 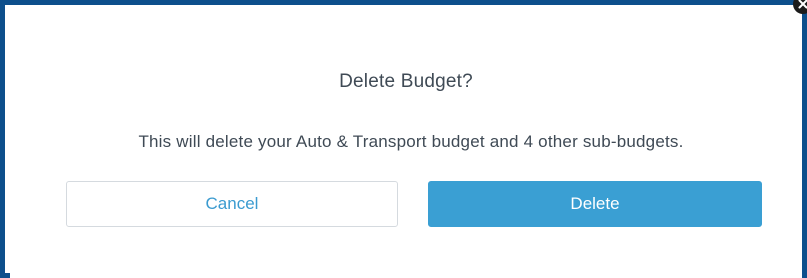 I want to click on delete-button: Delete, so click(x=595, y=204).